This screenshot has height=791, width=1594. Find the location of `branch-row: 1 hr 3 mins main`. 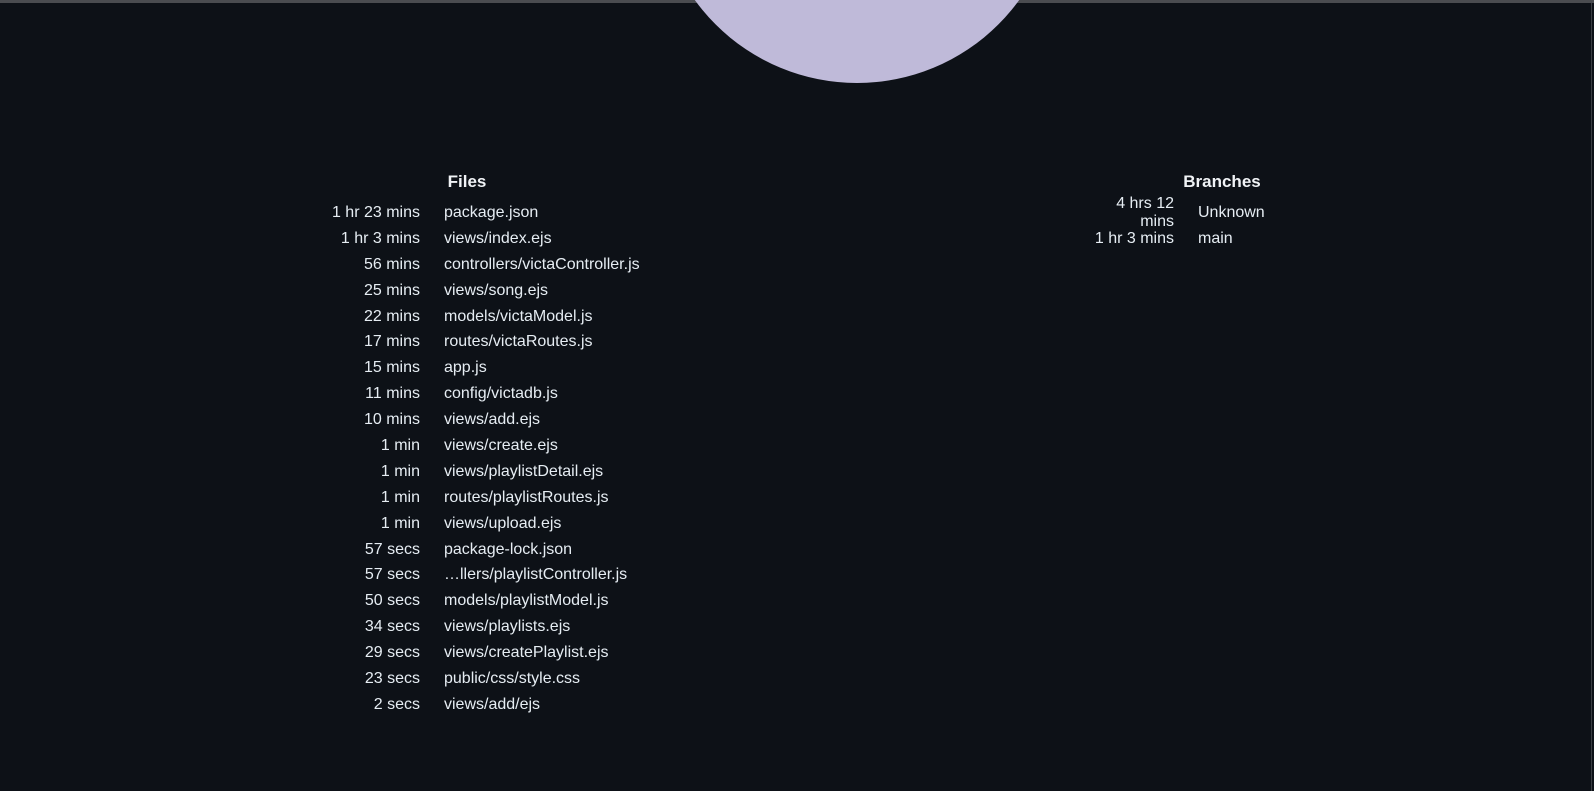

branch-row: 1 hr 3 mins main is located at coordinates (1222, 239).